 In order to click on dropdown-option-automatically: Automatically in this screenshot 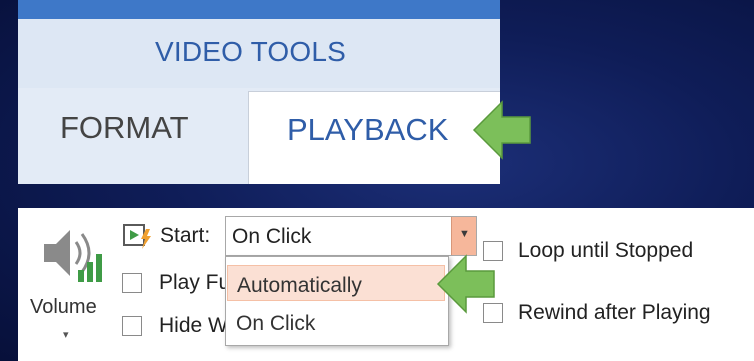, I will do `click(336, 283)`.